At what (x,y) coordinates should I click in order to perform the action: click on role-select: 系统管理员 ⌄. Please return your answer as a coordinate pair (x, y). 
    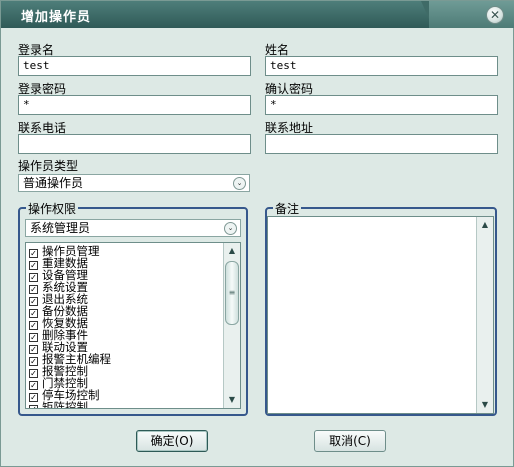
    Looking at the image, I should click on (133, 228).